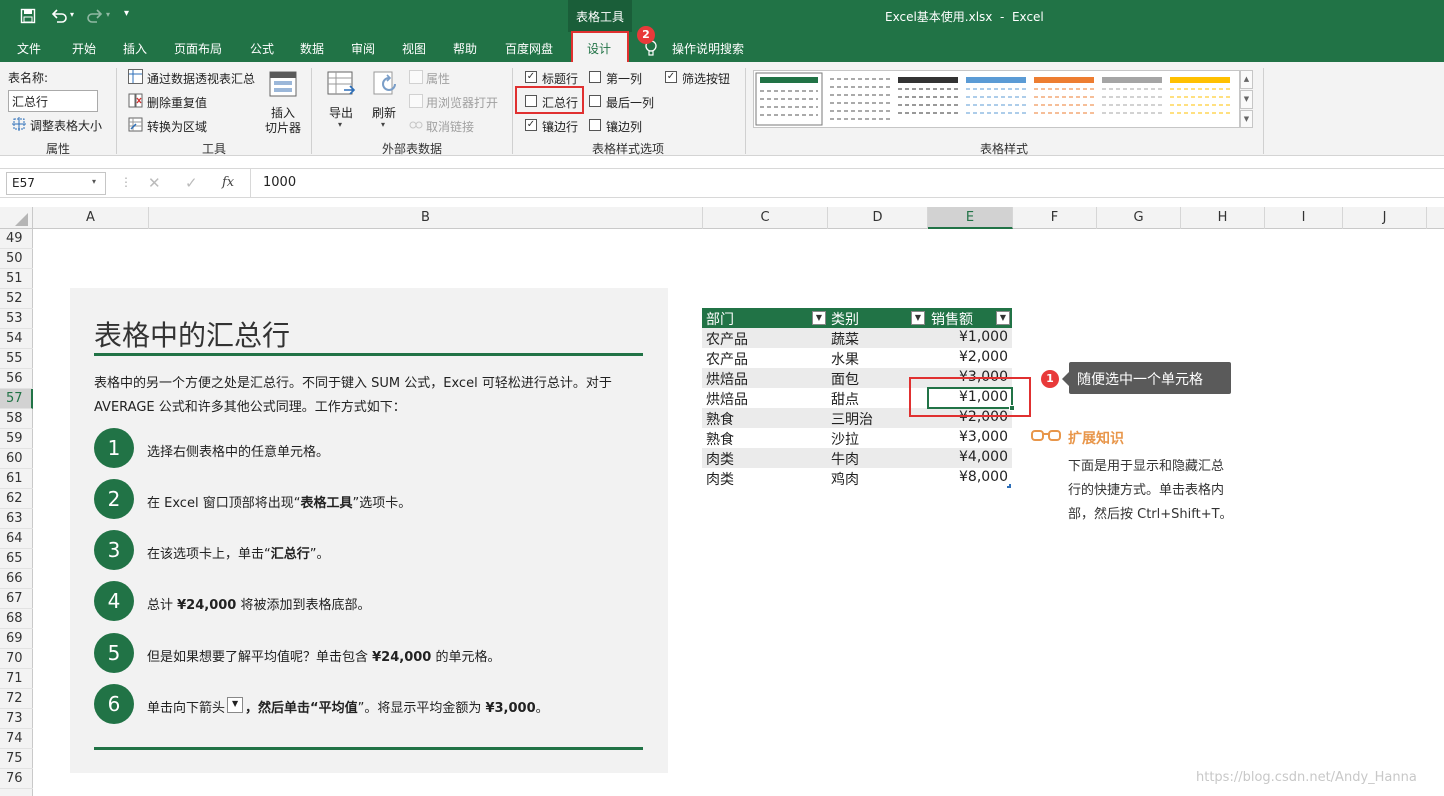 The image size is (1444, 796). Describe the element at coordinates (16, 639) in the screenshot. I see `row-header: 69` at that location.